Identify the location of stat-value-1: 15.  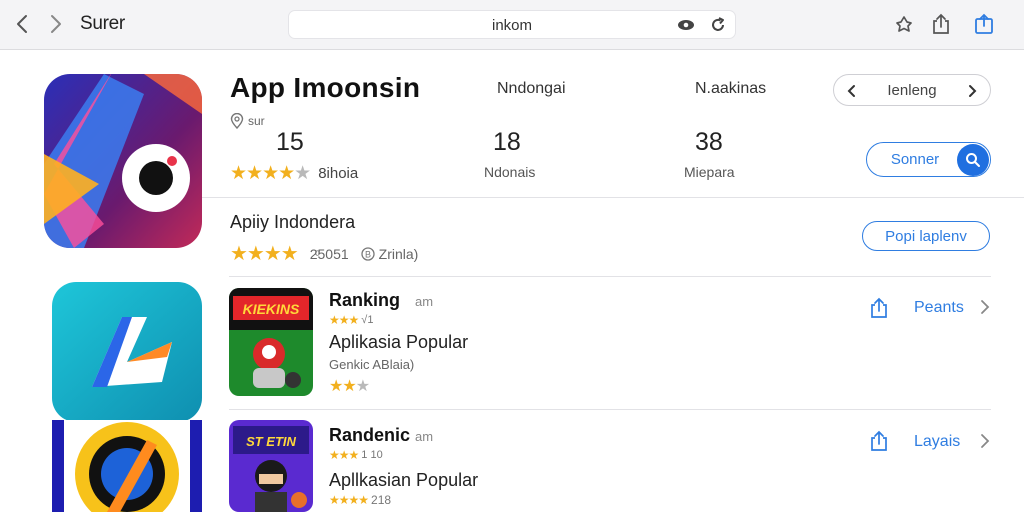
(290, 142).